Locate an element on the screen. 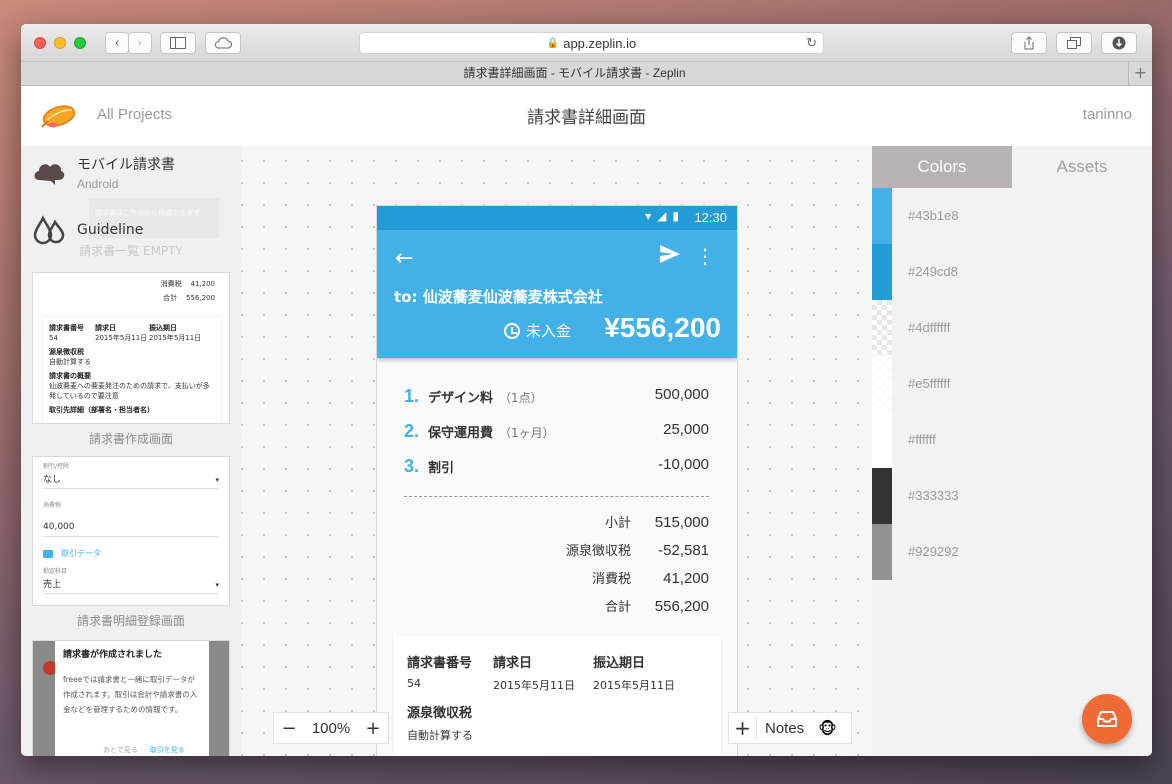 This screenshot has height=784, width=1172. user-menu: taninno is located at coordinates (1107, 114).